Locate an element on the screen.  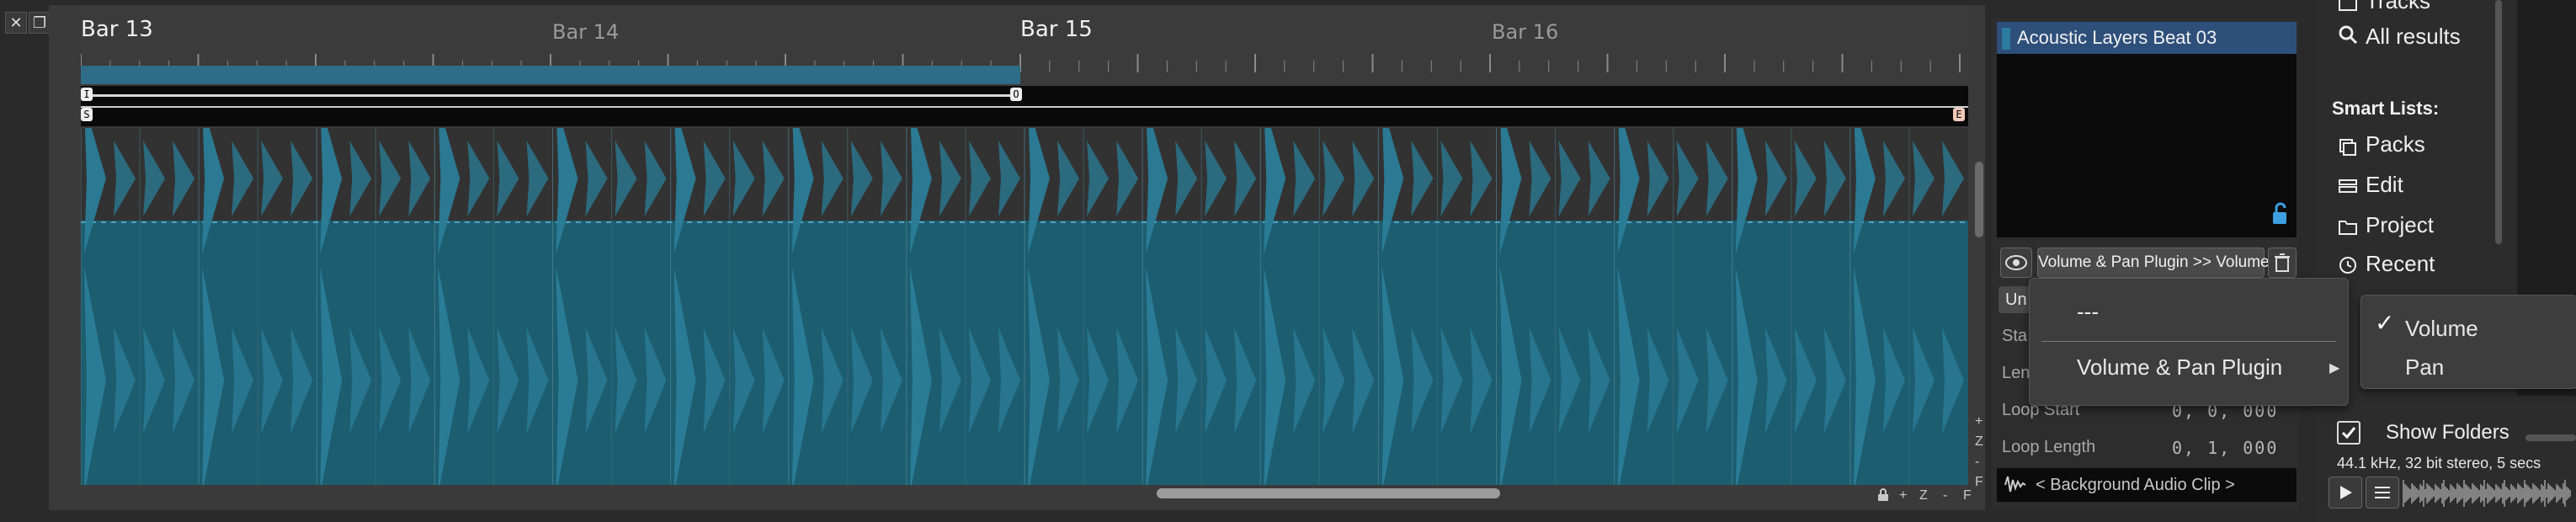
zoom-in-h-button: + is located at coordinates (1903, 496).